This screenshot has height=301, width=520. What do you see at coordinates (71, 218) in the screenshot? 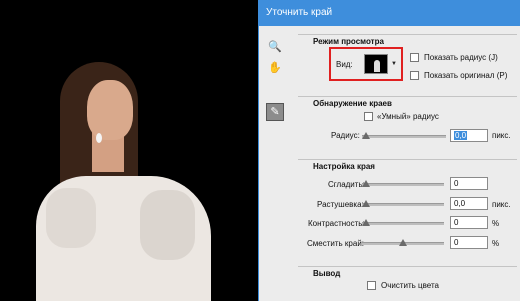
I see `photo-lace-left` at bounding box center [71, 218].